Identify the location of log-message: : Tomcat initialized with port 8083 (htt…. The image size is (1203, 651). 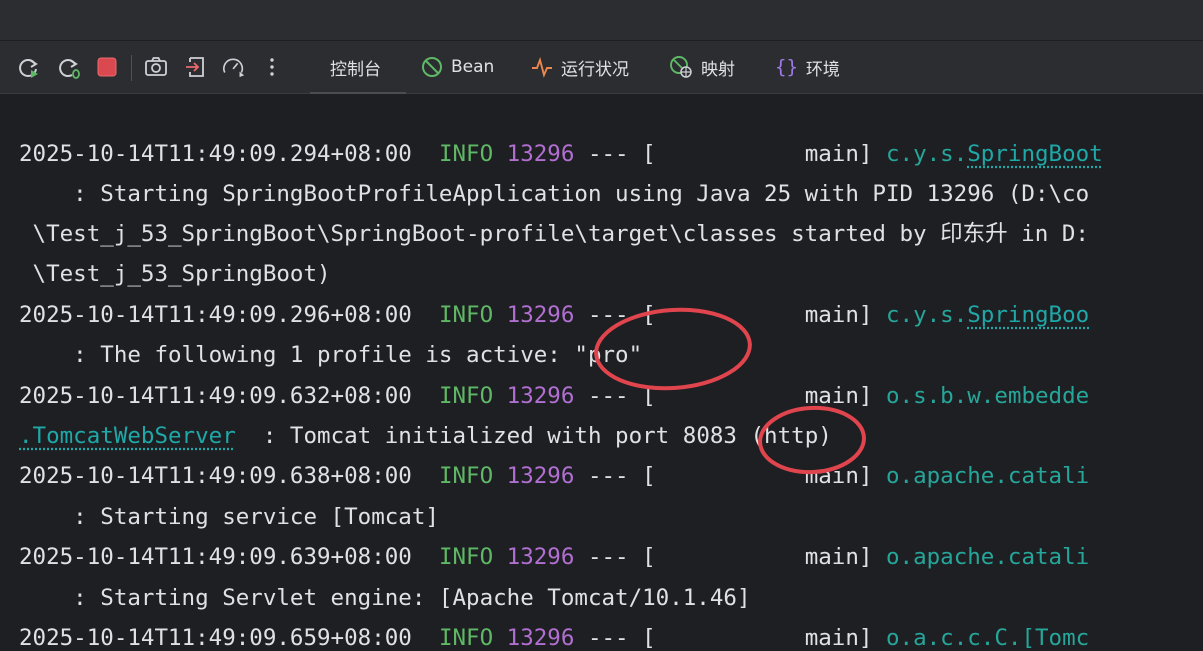
(533, 436).